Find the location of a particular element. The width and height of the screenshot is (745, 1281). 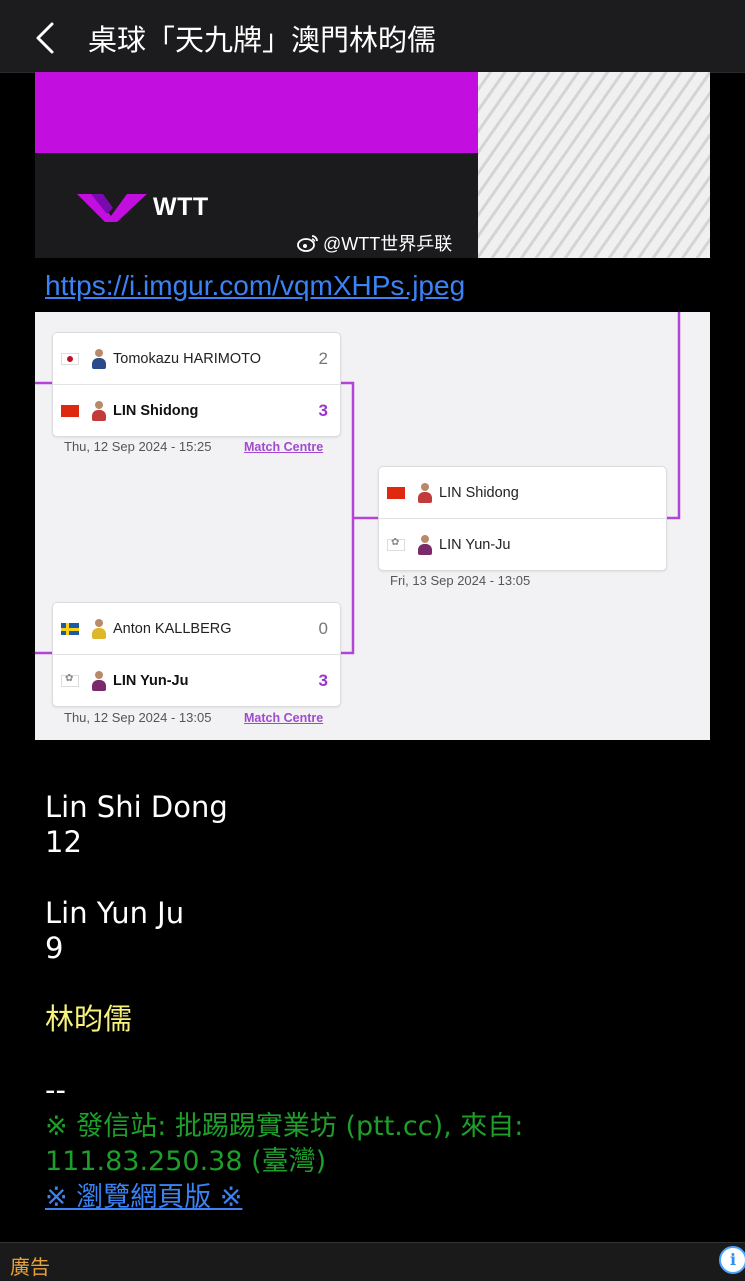

player-row: Anton KALLBERG 0 is located at coordinates (196, 628).